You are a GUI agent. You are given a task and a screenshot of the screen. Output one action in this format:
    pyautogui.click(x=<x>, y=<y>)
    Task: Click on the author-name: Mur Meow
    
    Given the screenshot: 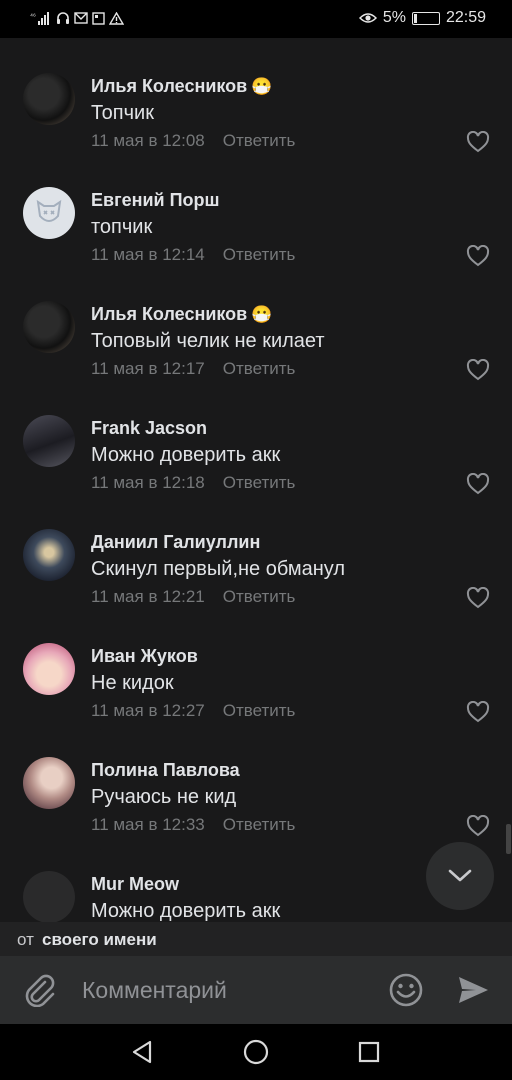 What is the action you would take?
    pyautogui.click(x=135, y=884)
    